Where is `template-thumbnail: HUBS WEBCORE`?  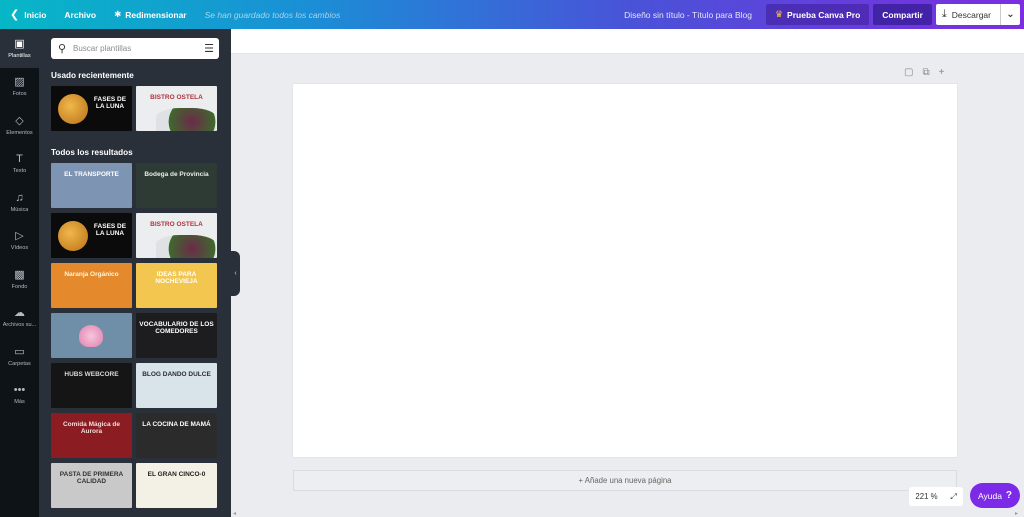 template-thumbnail: HUBS WEBCORE is located at coordinates (91, 385).